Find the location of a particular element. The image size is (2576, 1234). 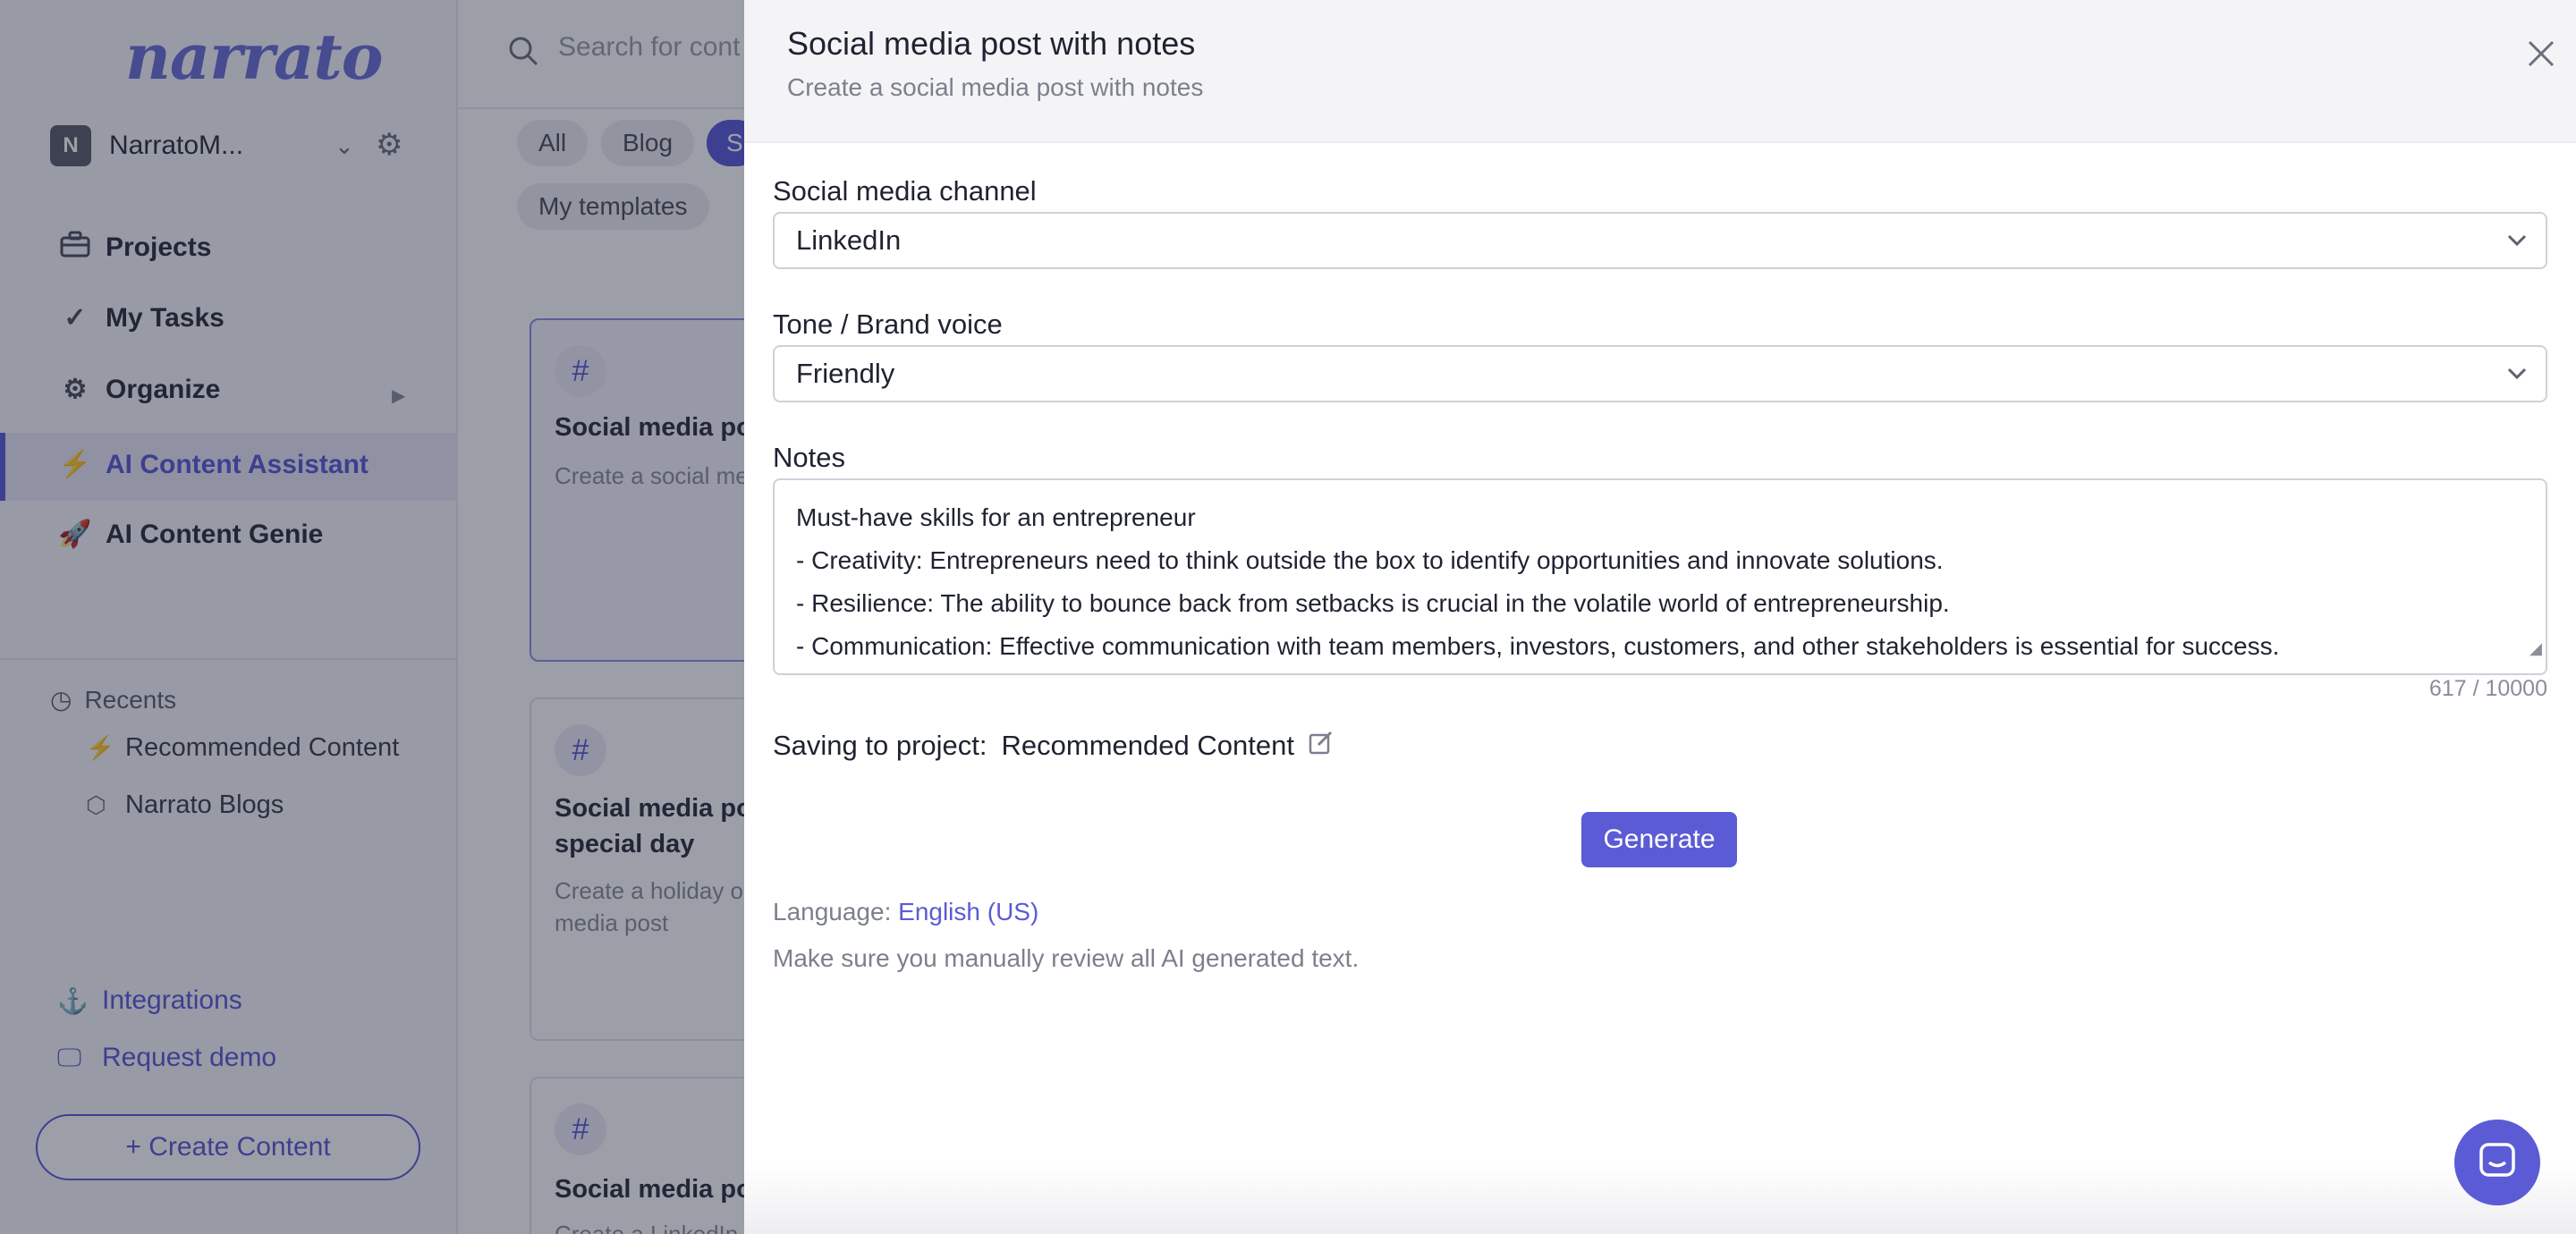

tone-label: Tone / Brand voice is located at coordinates (888, 324).